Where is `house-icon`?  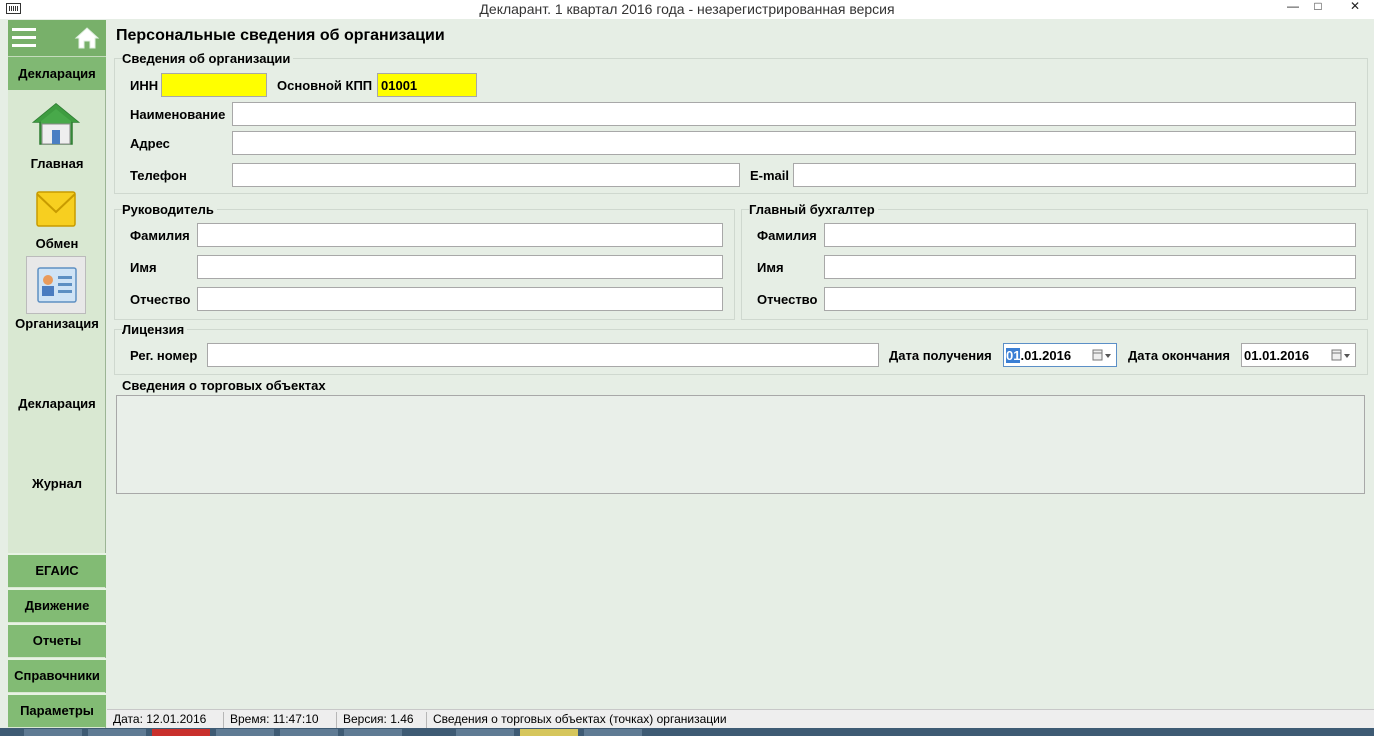
house-icon is located at coordinates (56, 124).